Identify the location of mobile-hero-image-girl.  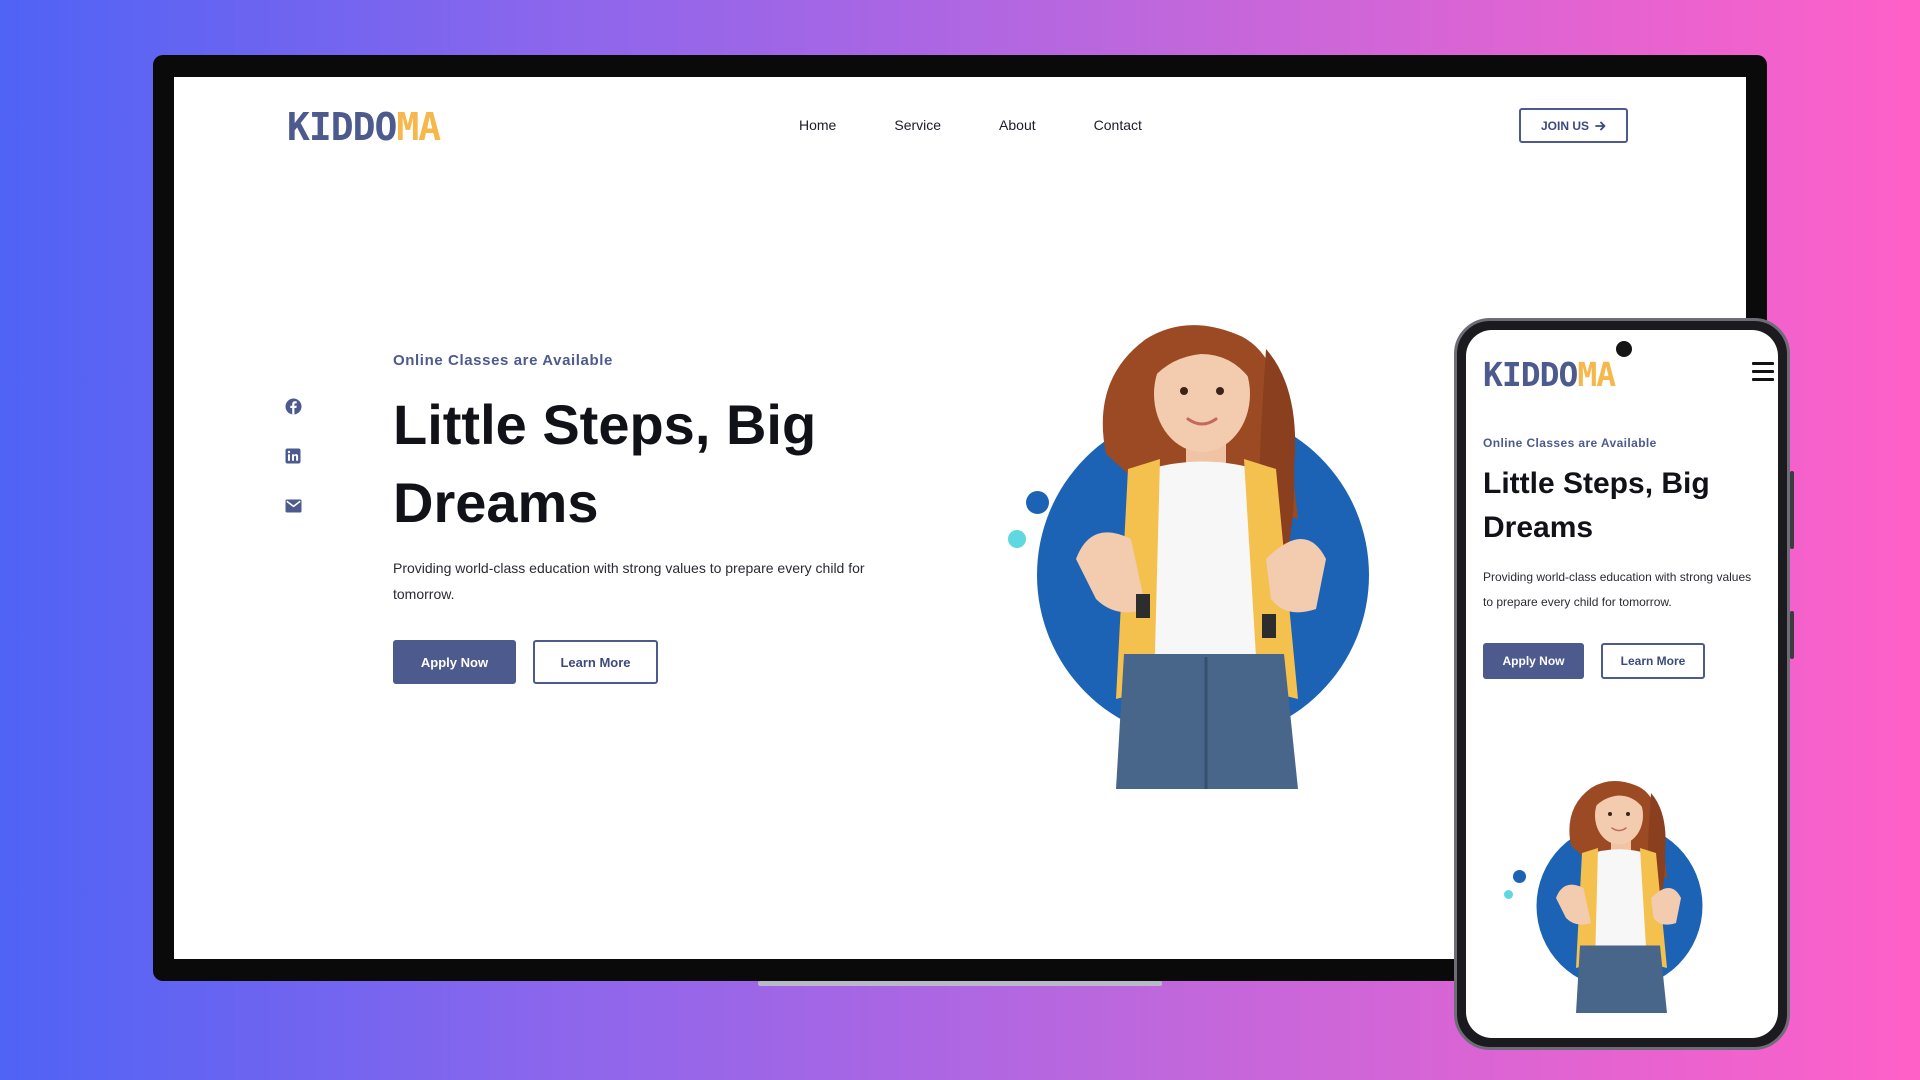
(1619, 897).